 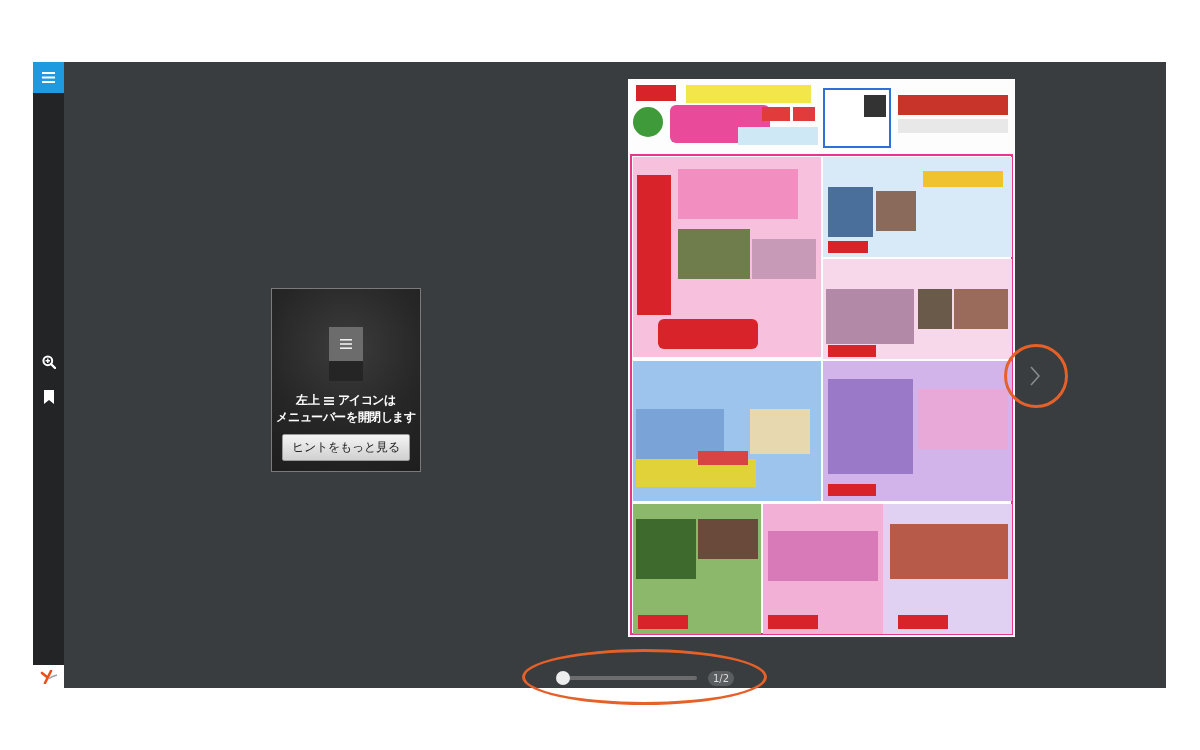 I want to click on page-slider-track, so click(x=626, y=678).